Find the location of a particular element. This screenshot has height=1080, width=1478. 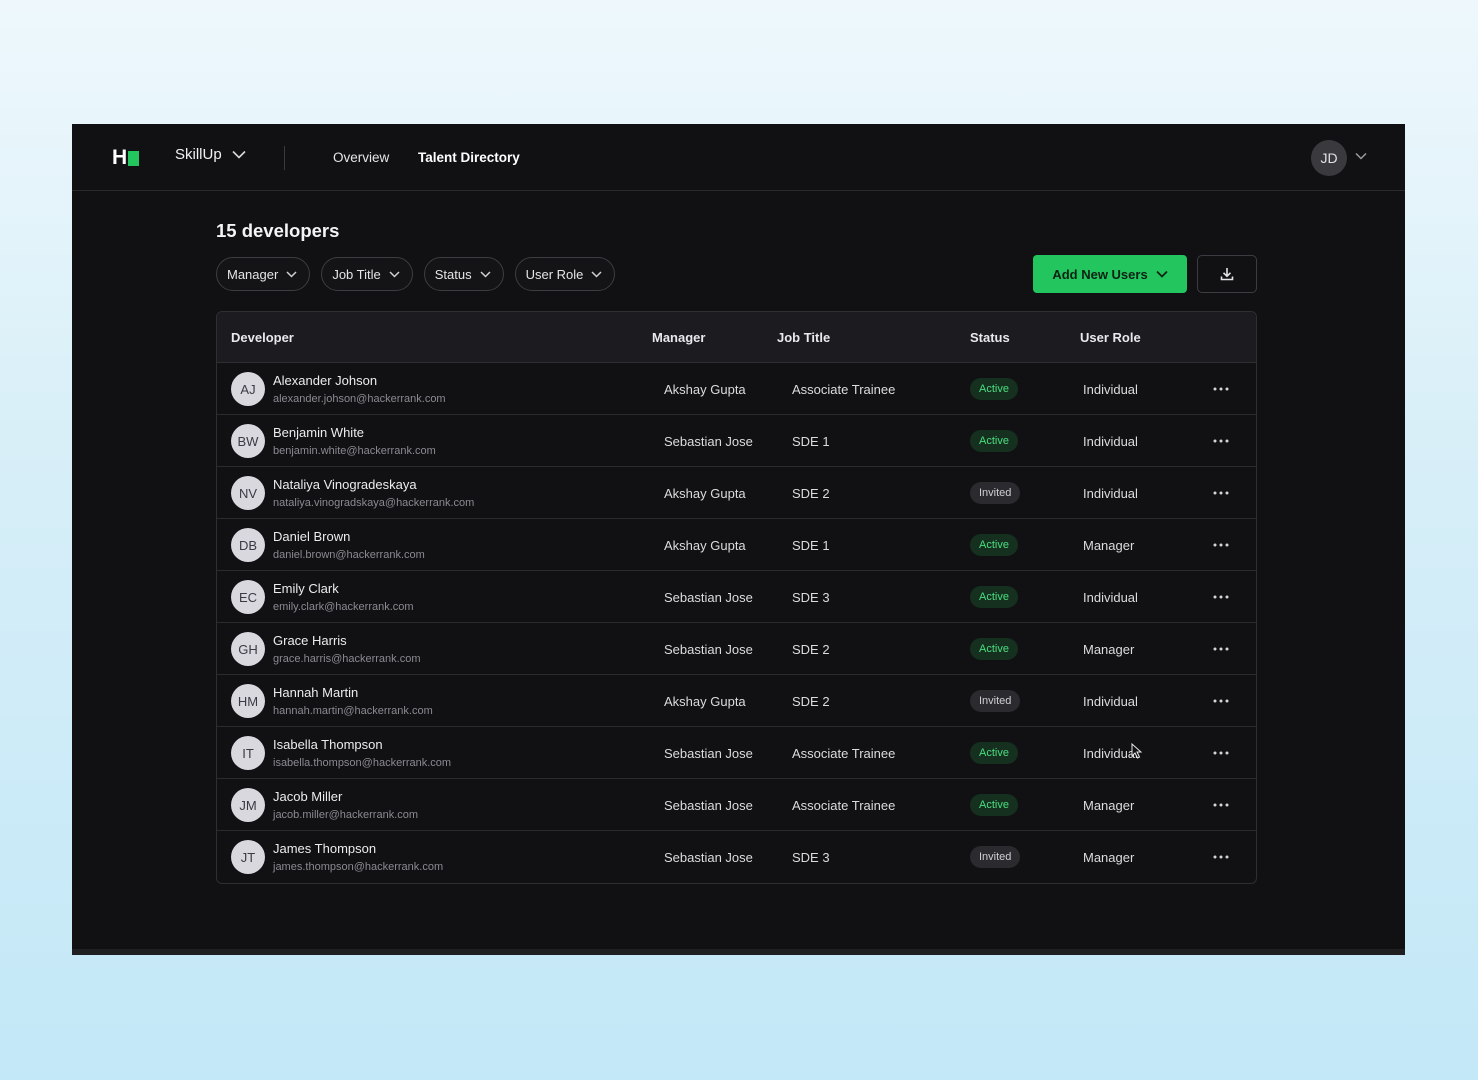

developer-name: Daniel Brown is located at coordinates (311, 536).